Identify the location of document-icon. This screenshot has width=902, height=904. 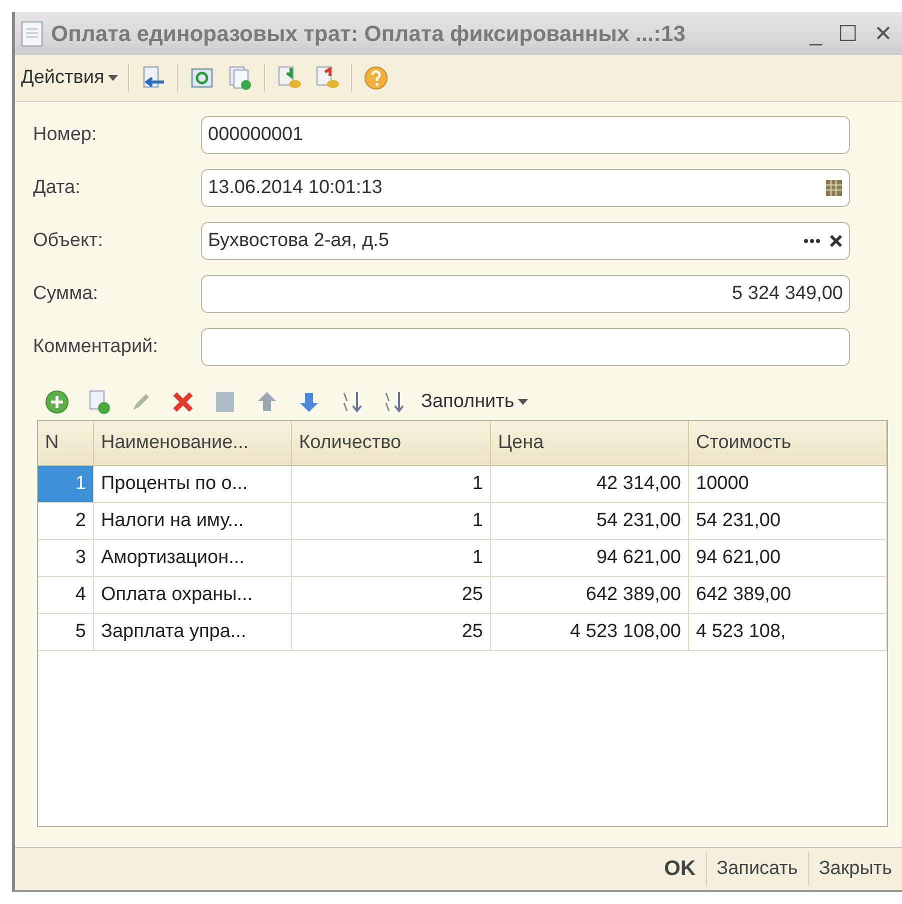
(32, 33).